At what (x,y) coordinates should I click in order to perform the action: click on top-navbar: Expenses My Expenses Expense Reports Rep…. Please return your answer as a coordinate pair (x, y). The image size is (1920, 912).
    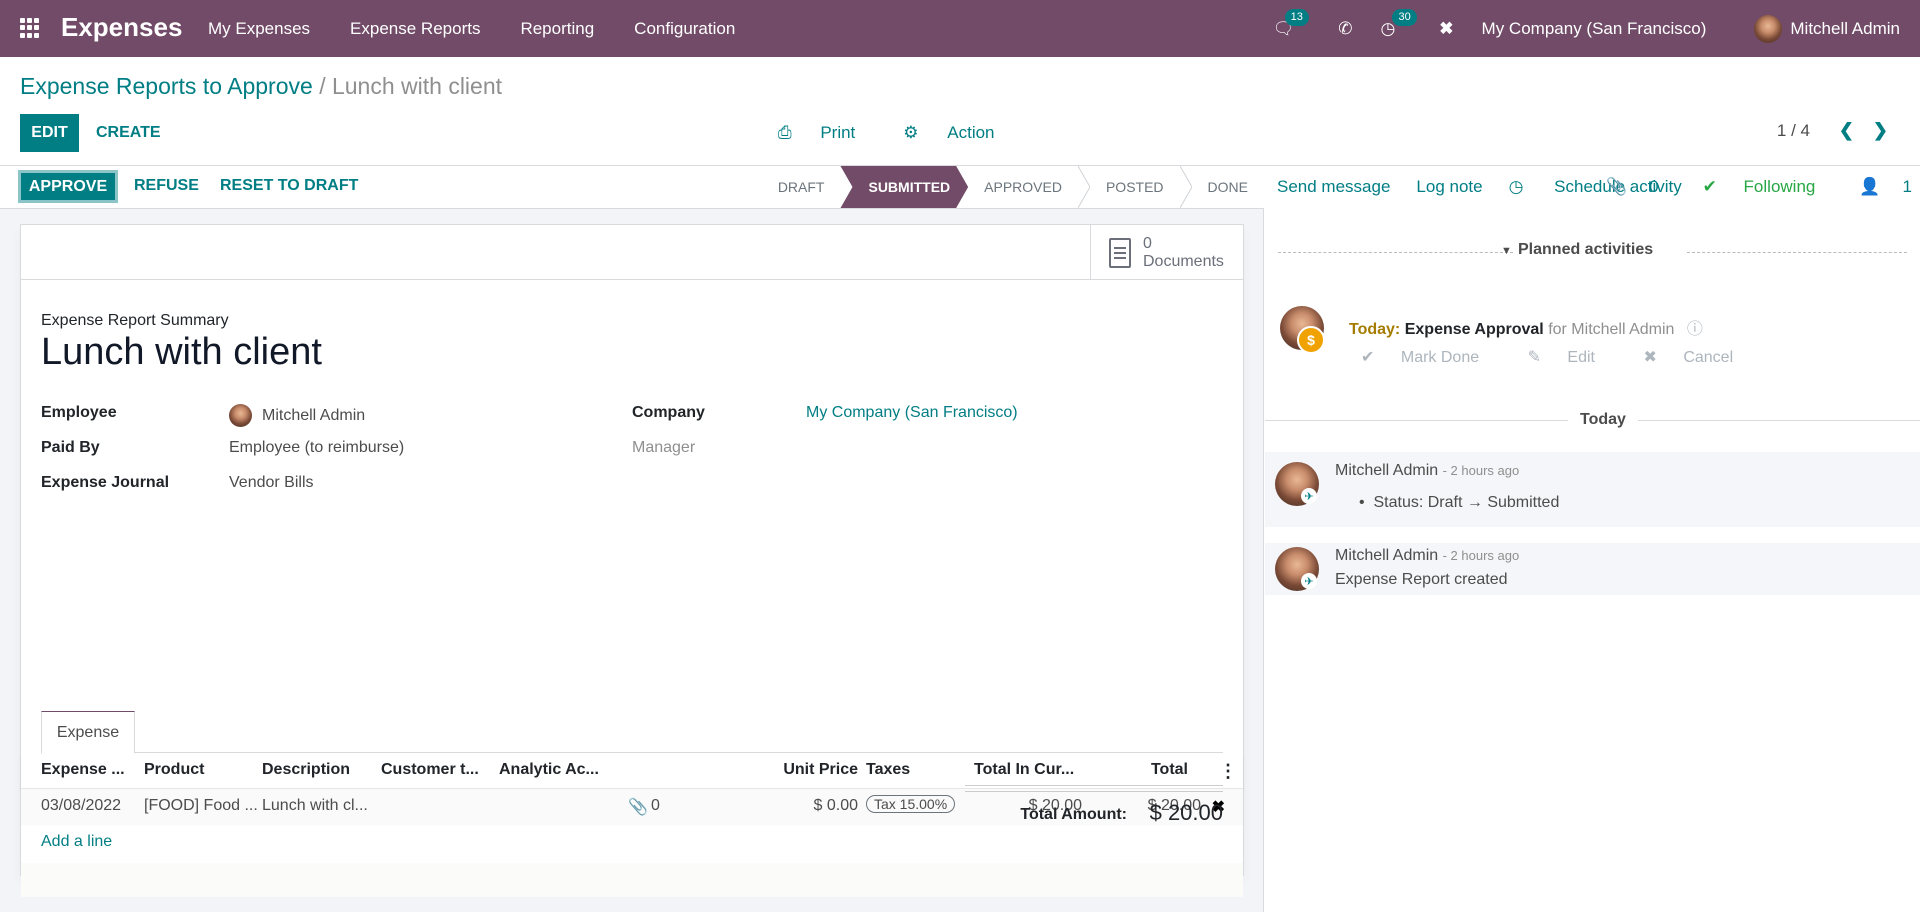
    Looking at the image, I should click on (960, 28).